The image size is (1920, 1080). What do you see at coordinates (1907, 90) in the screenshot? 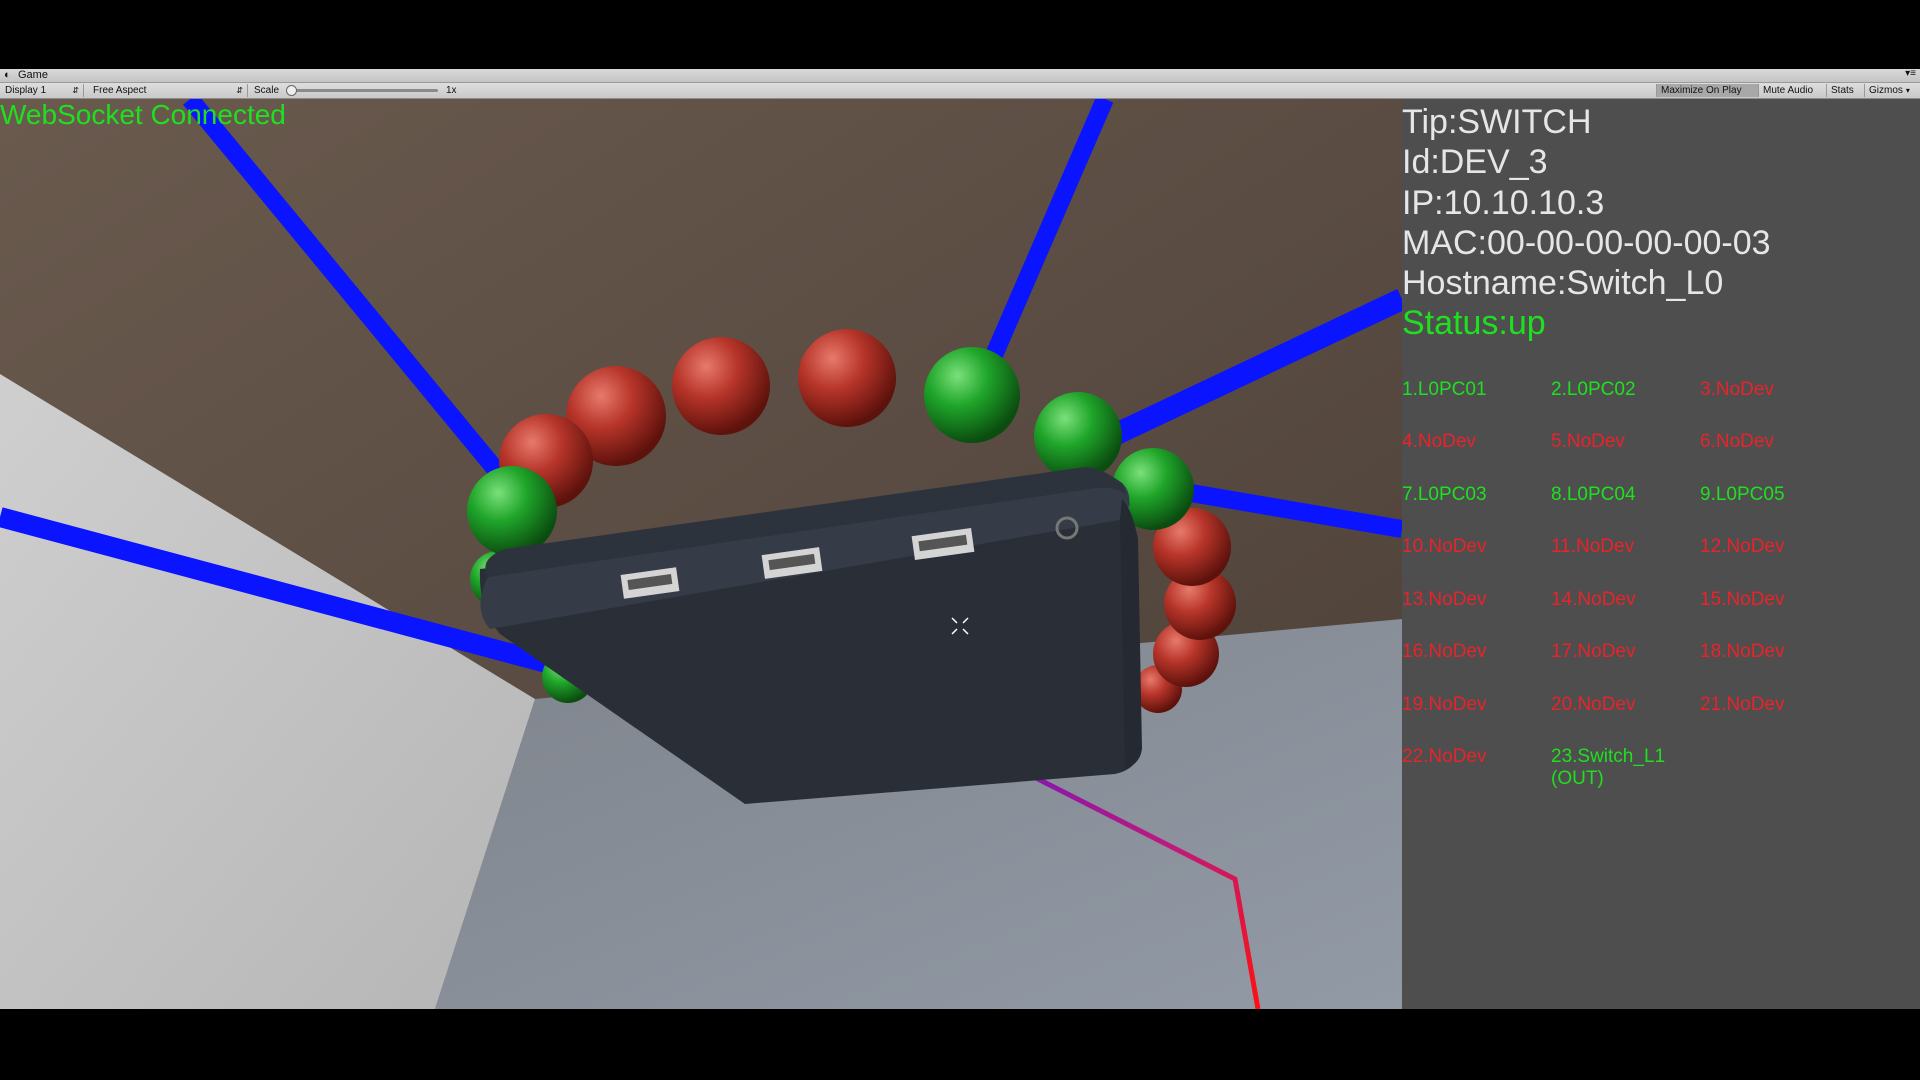
I see `gizmos-dropdown-icon: ▾` at bounding box center [1907, 90].